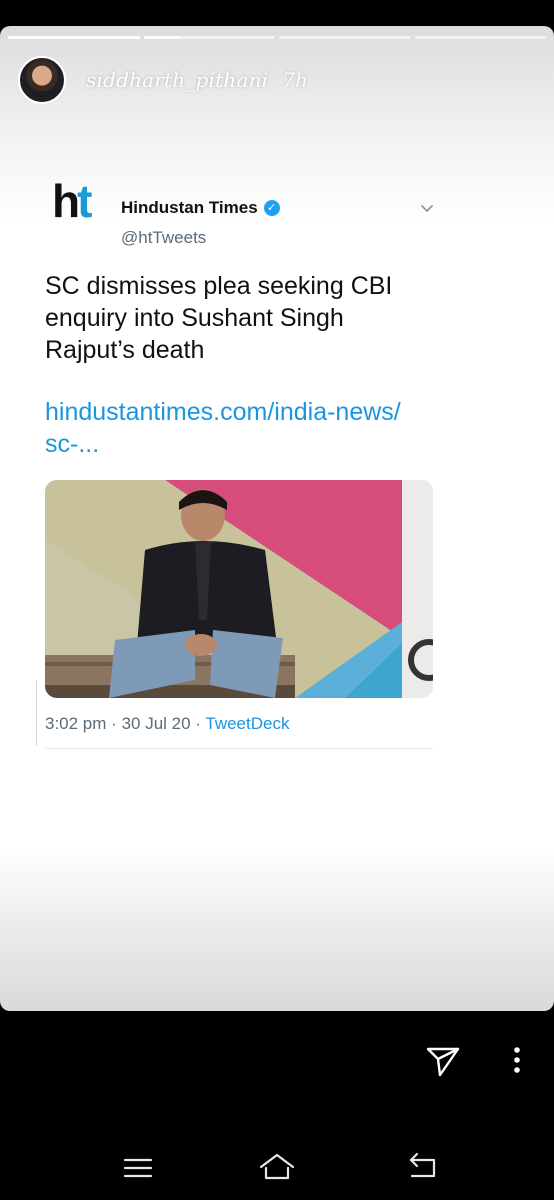  I want to click on back-icon, so click(422, 1166).